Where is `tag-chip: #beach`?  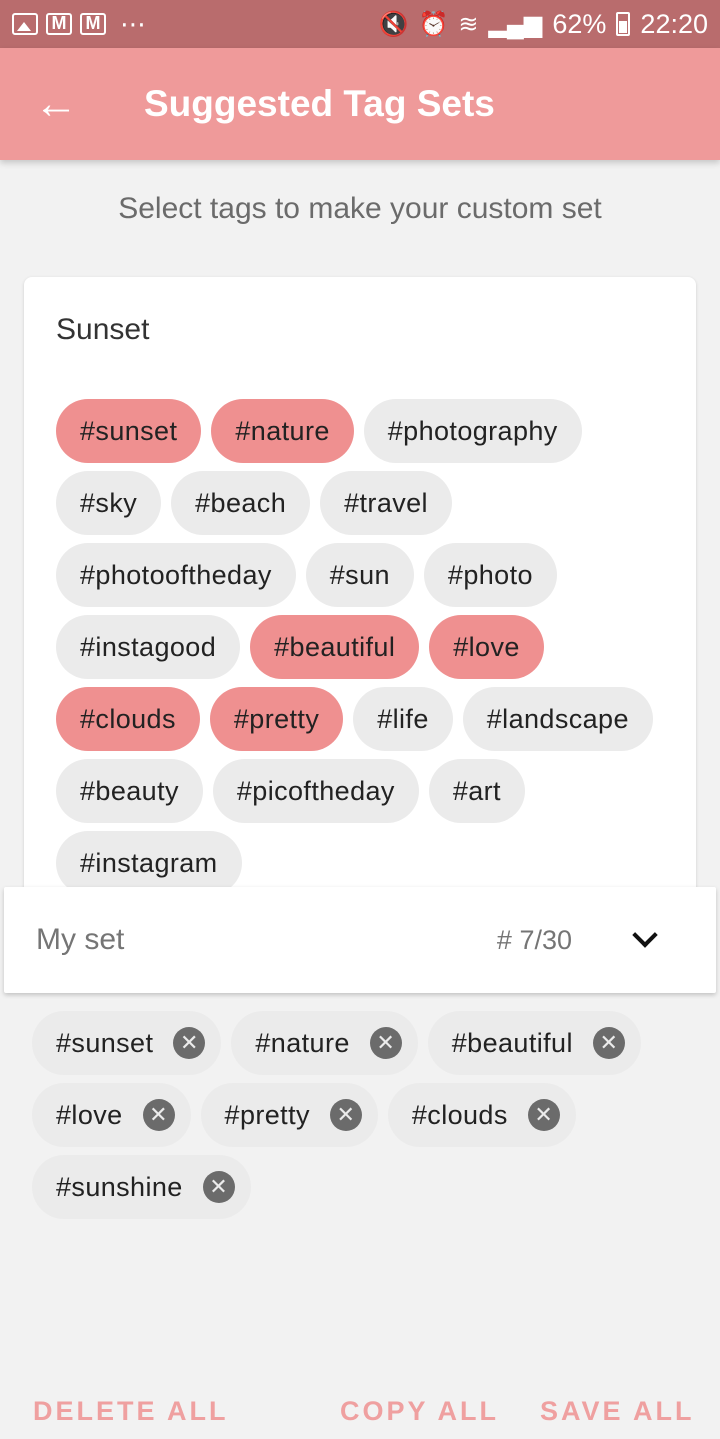
tag-chip: #beach is located at coordinates (241, 503).